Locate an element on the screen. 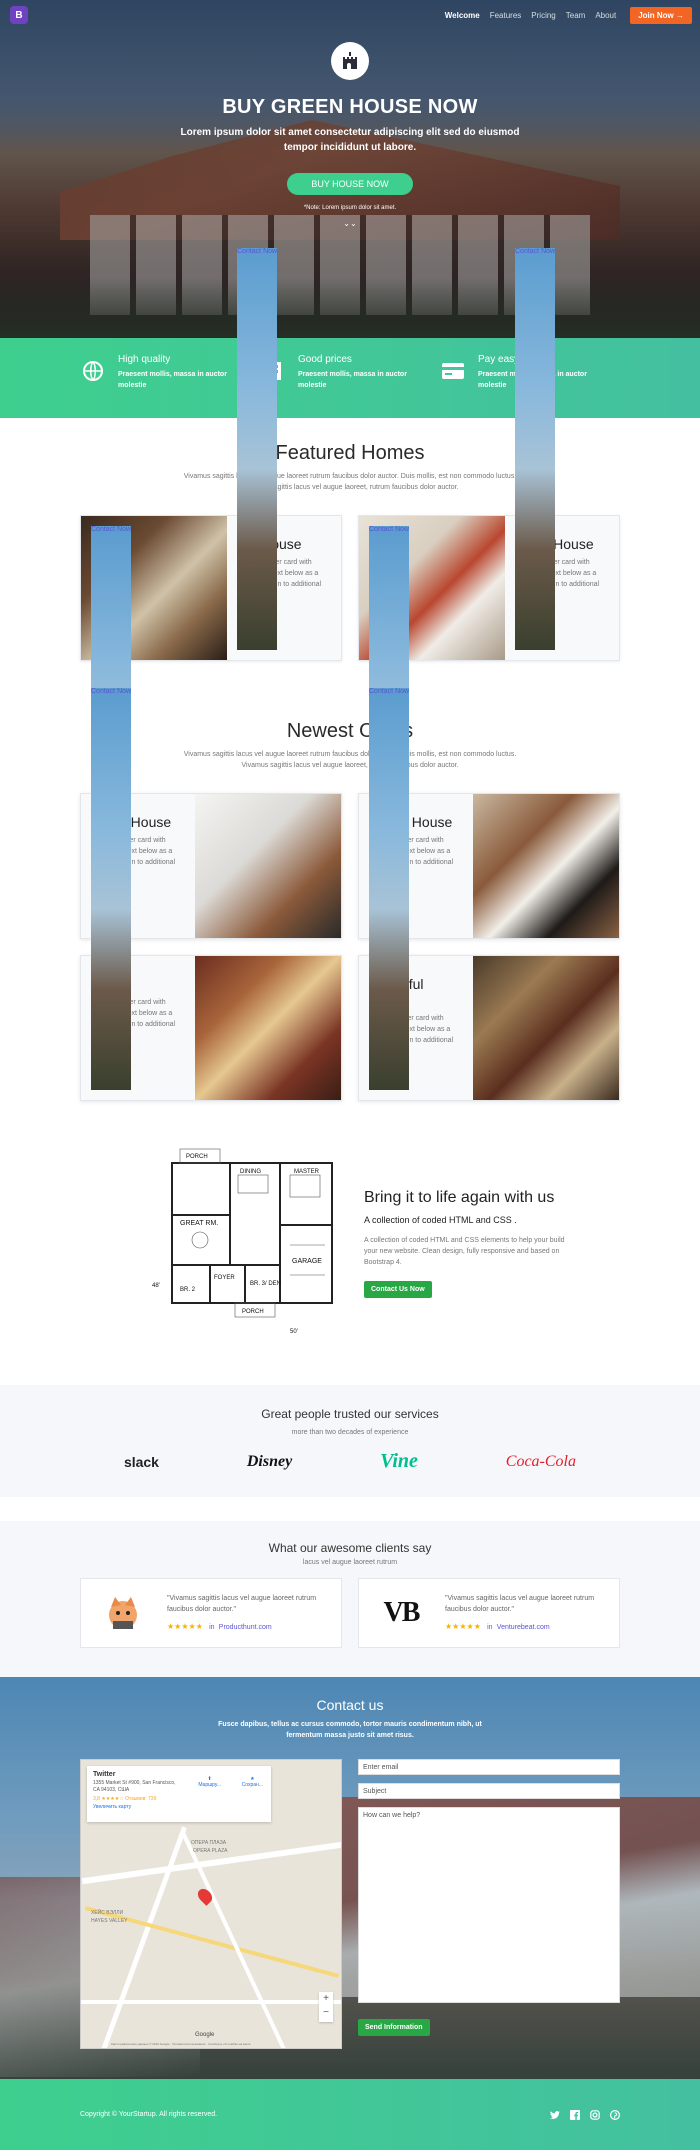  testimonials-subtitle: lacus vel augue laoreet rutrum is located at coordinates (350, 1562).